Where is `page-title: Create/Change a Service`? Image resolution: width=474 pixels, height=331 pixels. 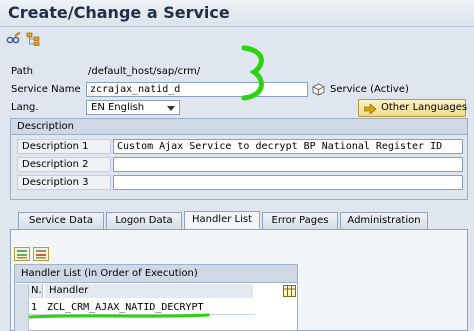
page-title: Create/Change a Service is located at coordinates (119, 12).